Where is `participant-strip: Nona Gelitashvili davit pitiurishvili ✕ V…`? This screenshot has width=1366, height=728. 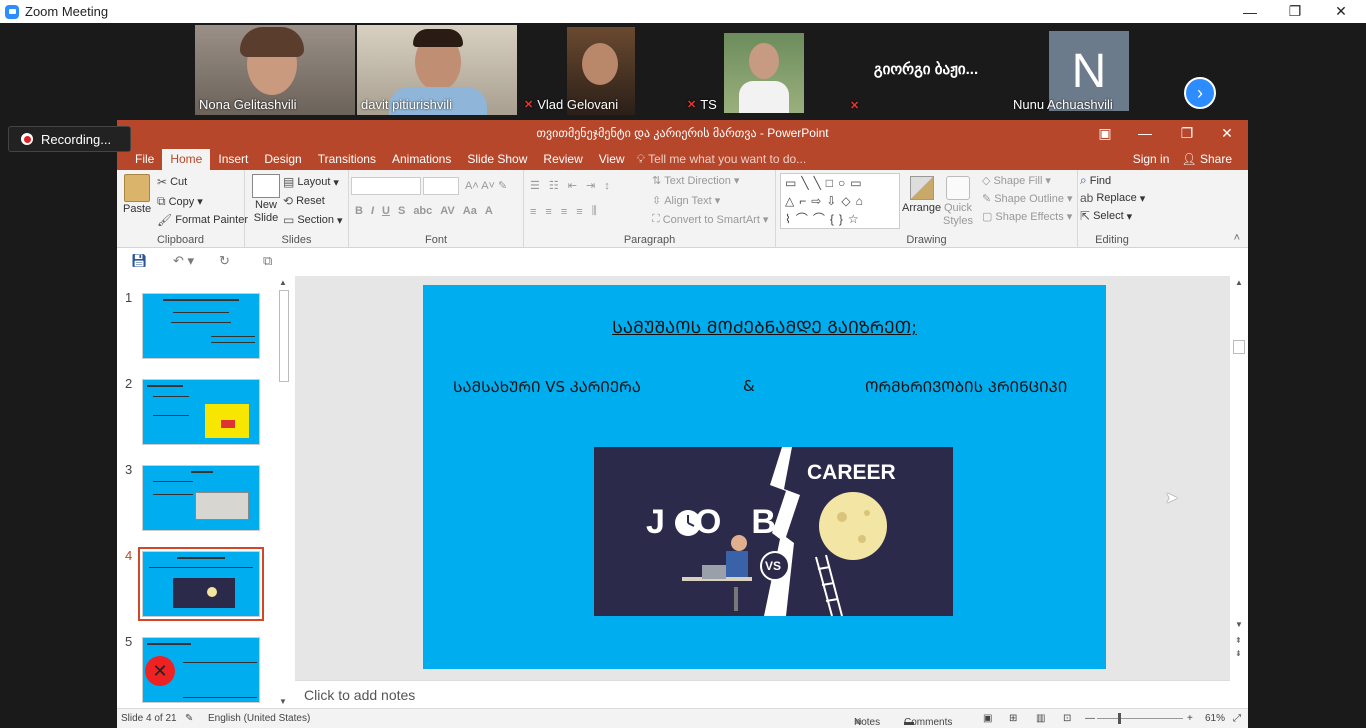
participant-strip: Nona Gelitashvili davit pitiurishvili ✕ V… is located at coordinates (683, 71).